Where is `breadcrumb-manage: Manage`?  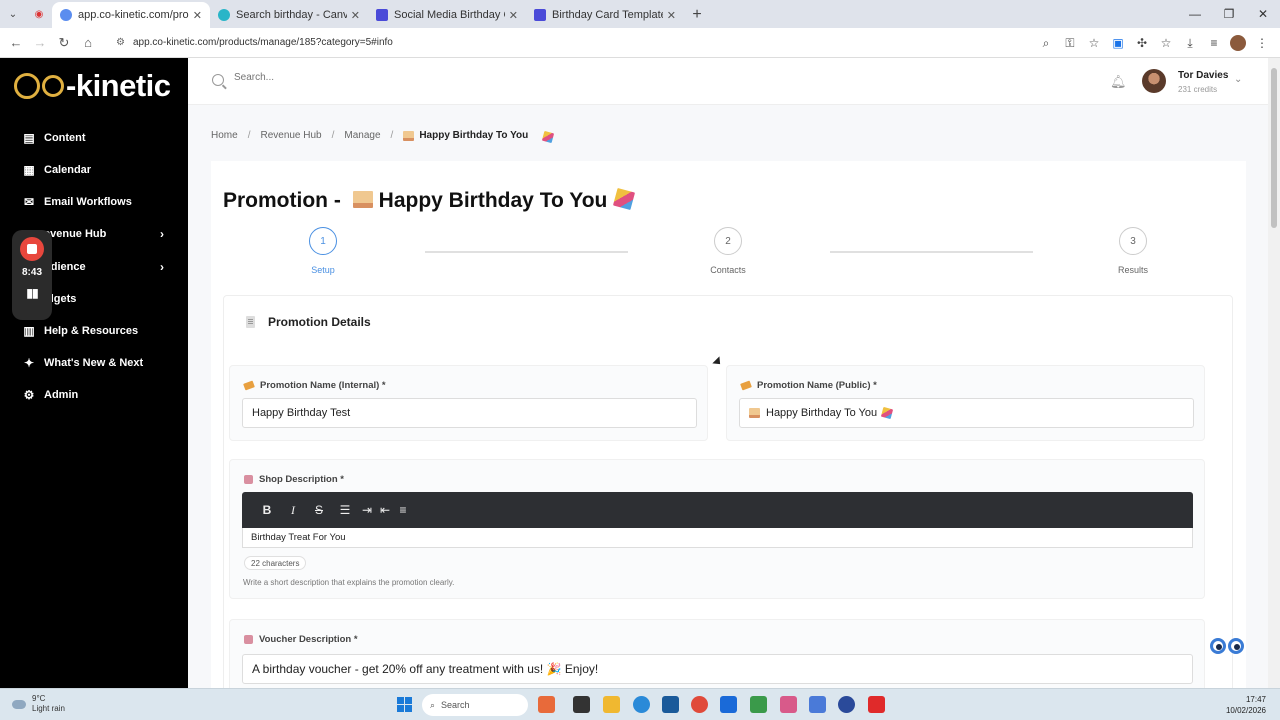 breadcrumb-manage: Manage is located at coordinates (362, 136).